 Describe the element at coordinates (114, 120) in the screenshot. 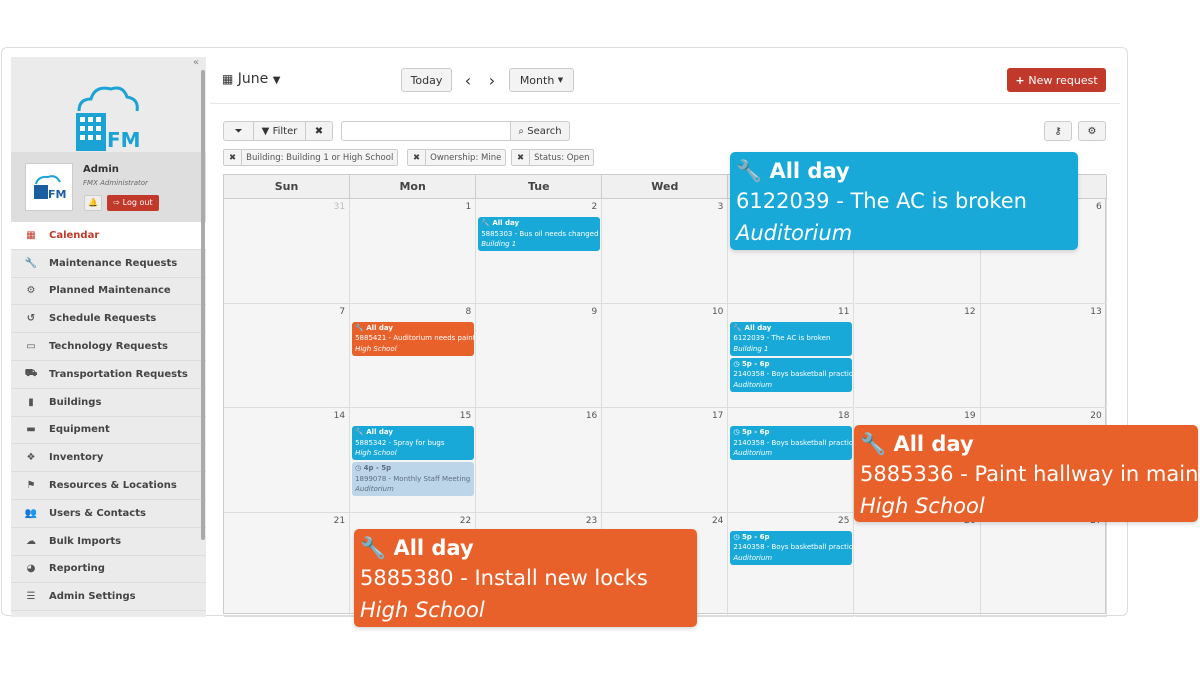

I see `fmx-logo: FMX` at that location.